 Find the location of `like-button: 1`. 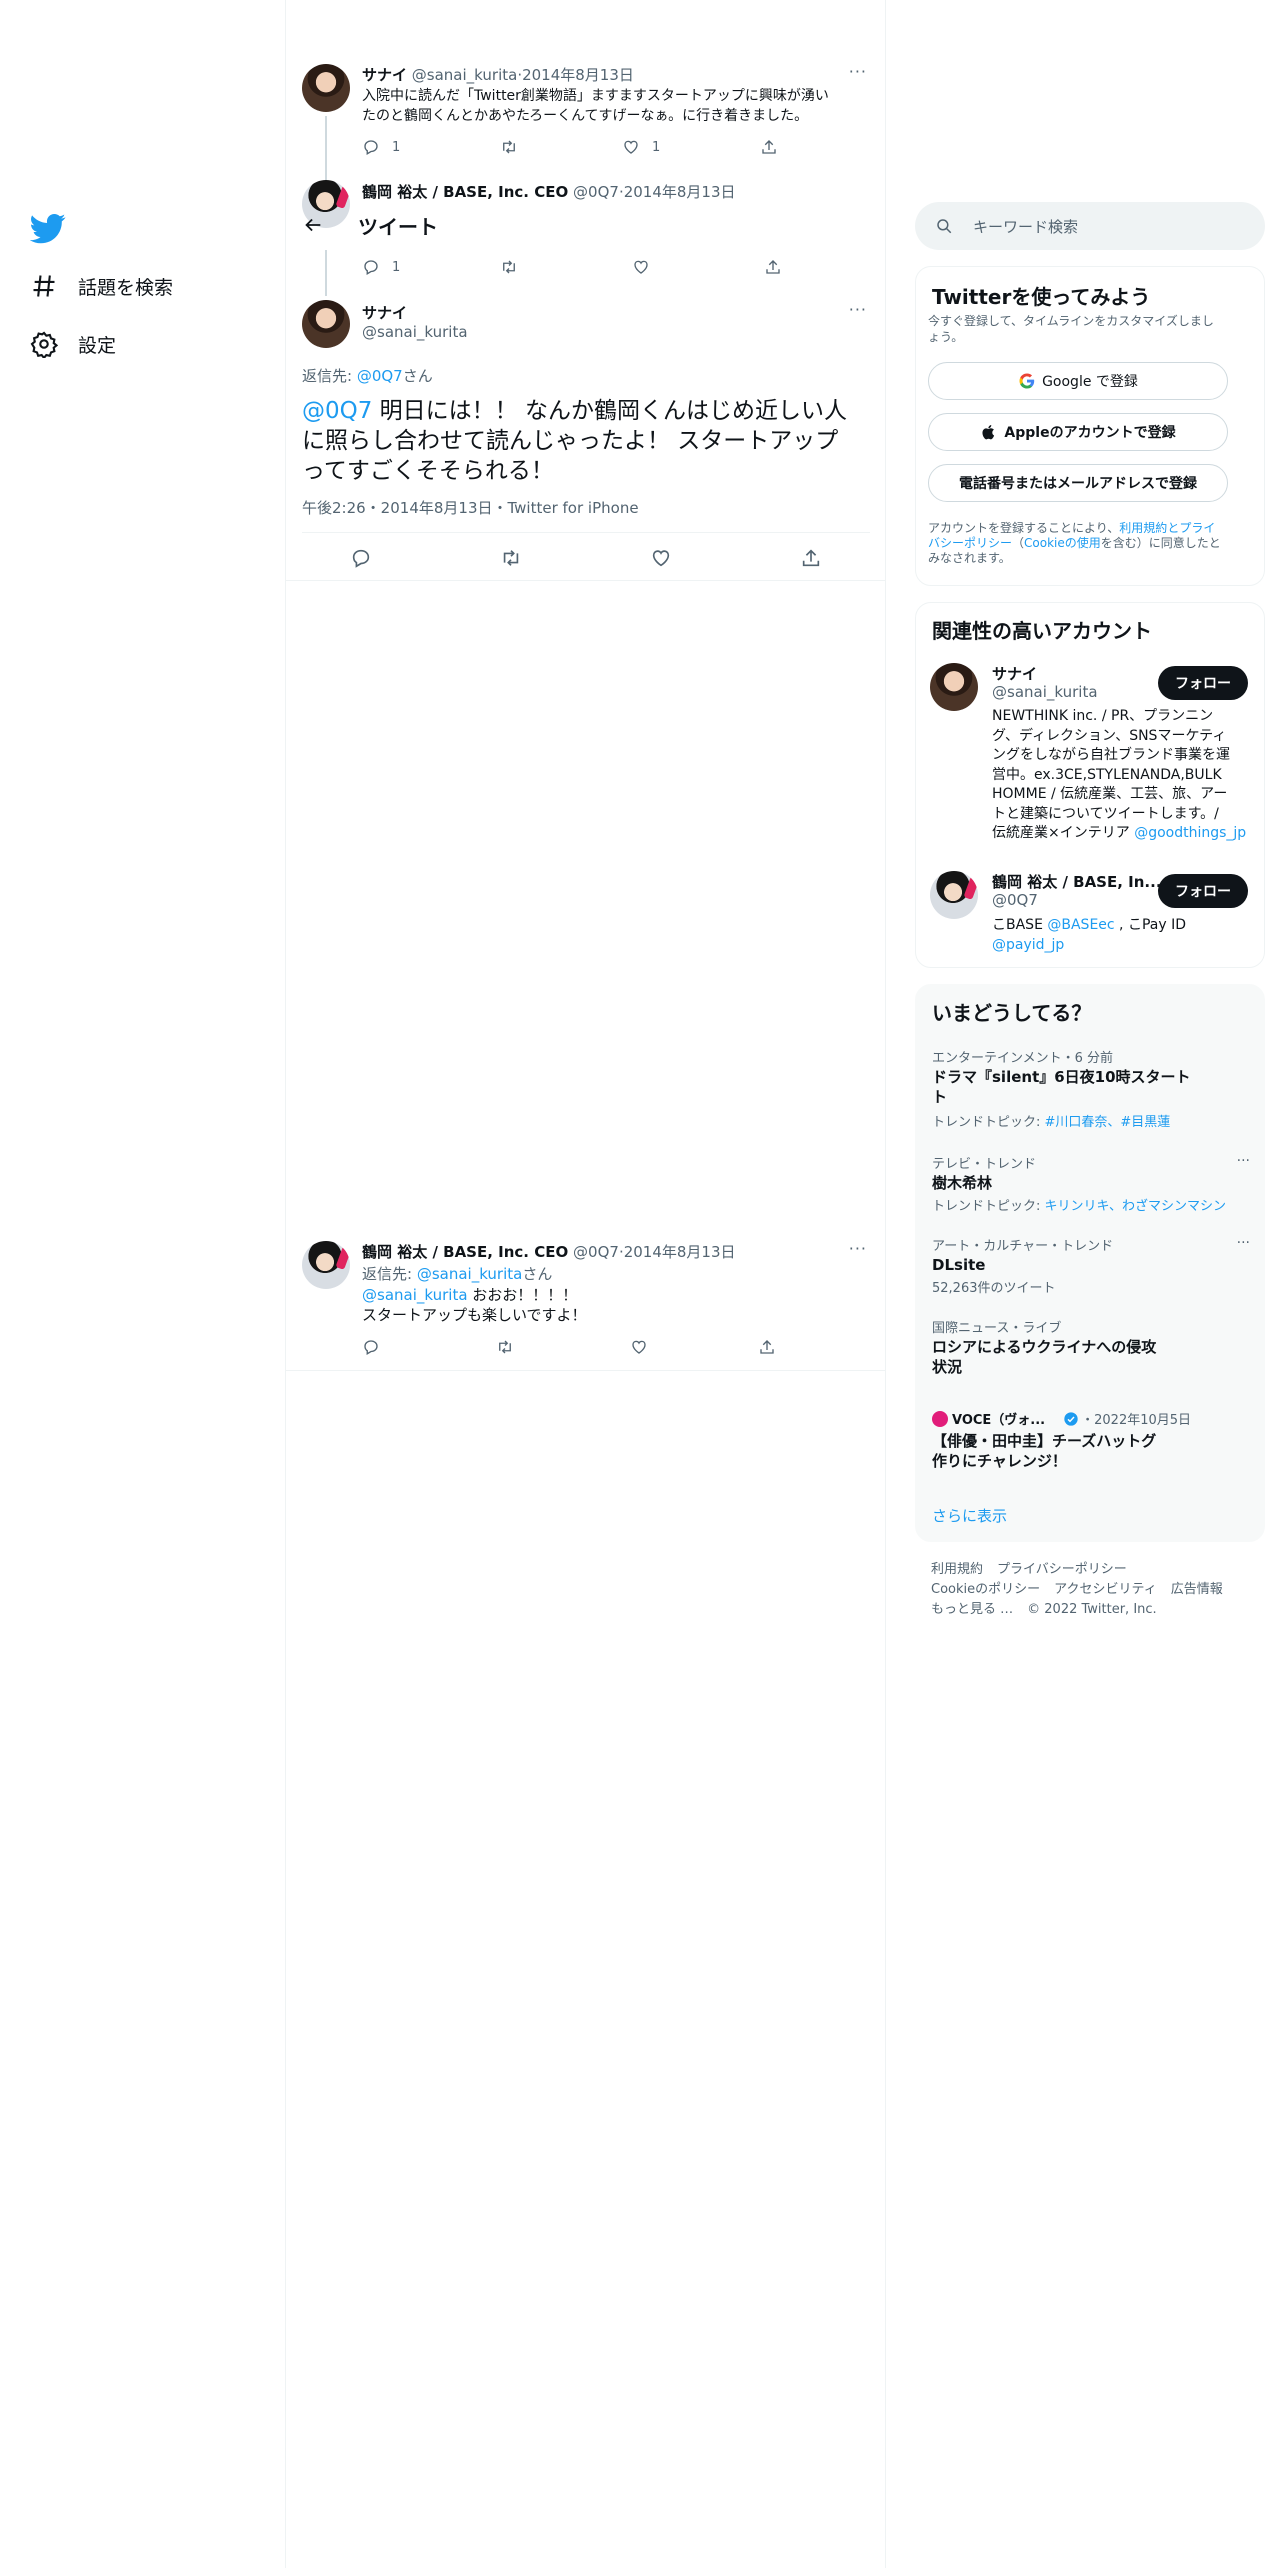

like-button: 1 is located at coordinates (691, 147).